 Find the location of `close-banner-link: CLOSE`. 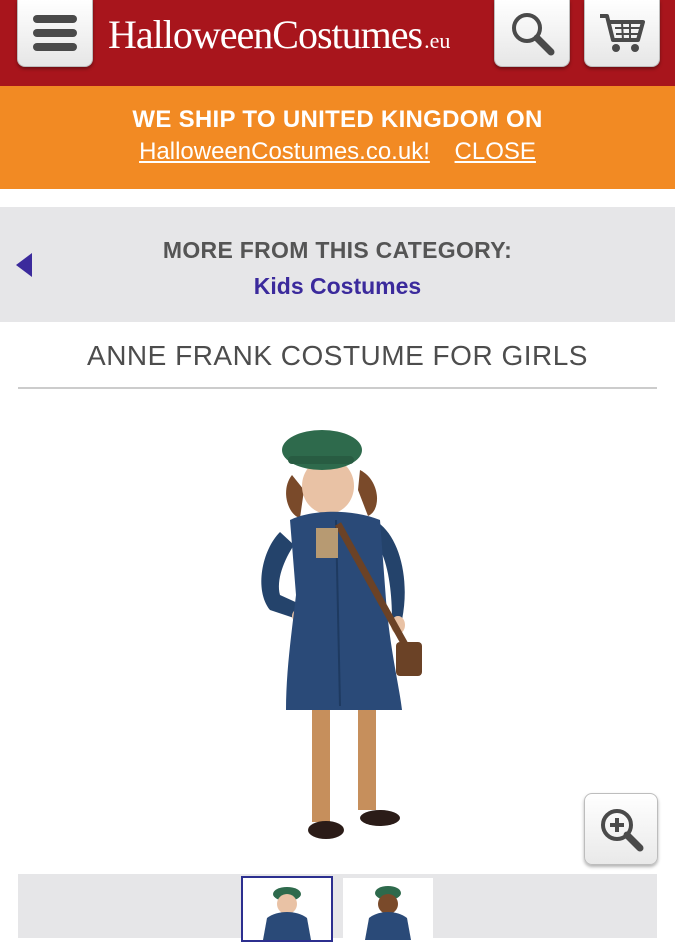

close-banner-link: CLOSE is located at coordinates (495, 151).